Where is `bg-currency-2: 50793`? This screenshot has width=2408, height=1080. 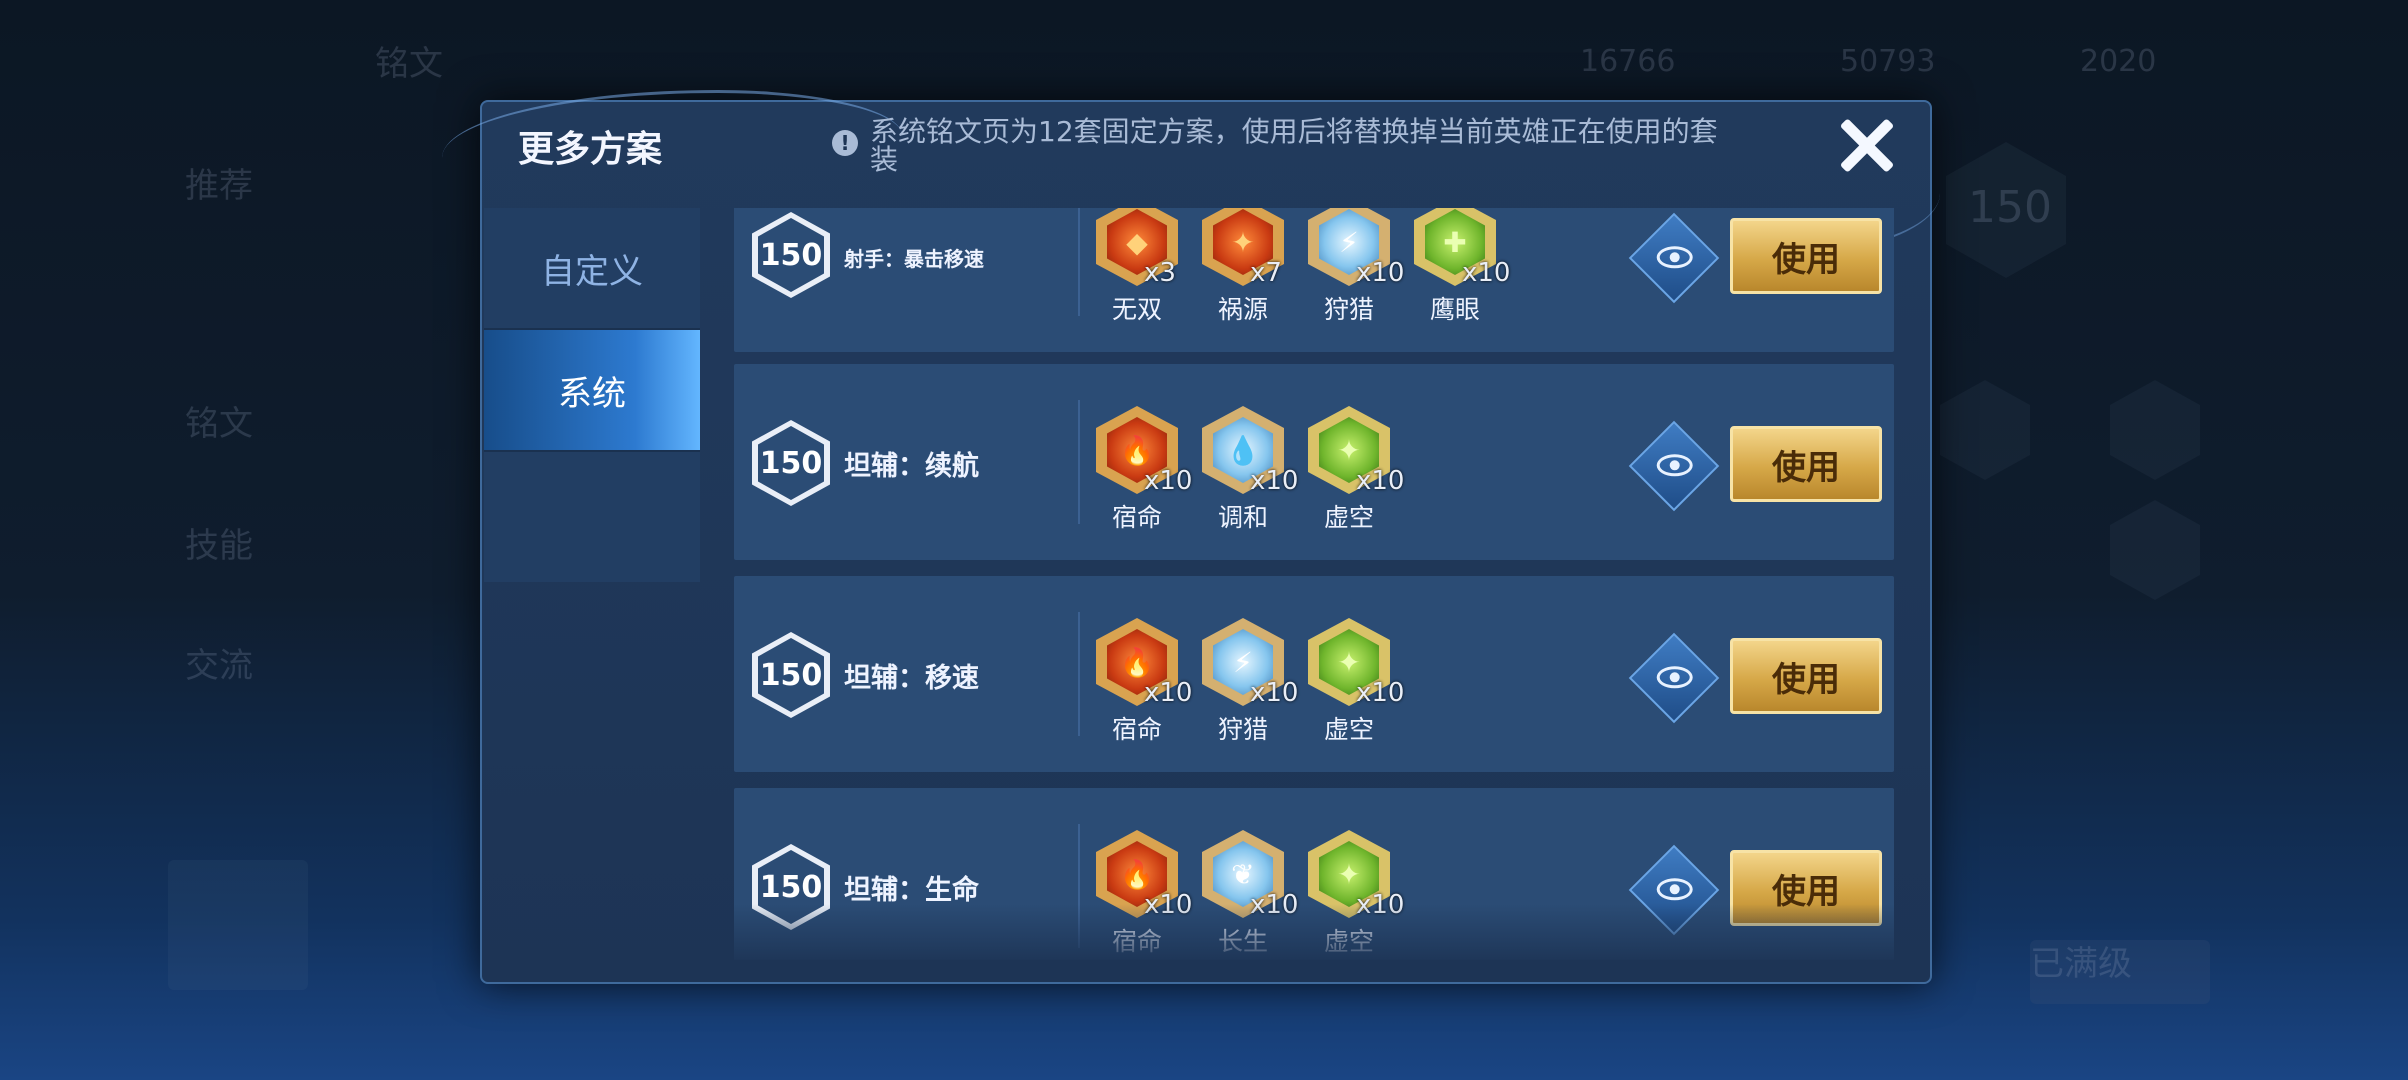 bg-currency-2: 50793 is located at coordinates (1888, 61).